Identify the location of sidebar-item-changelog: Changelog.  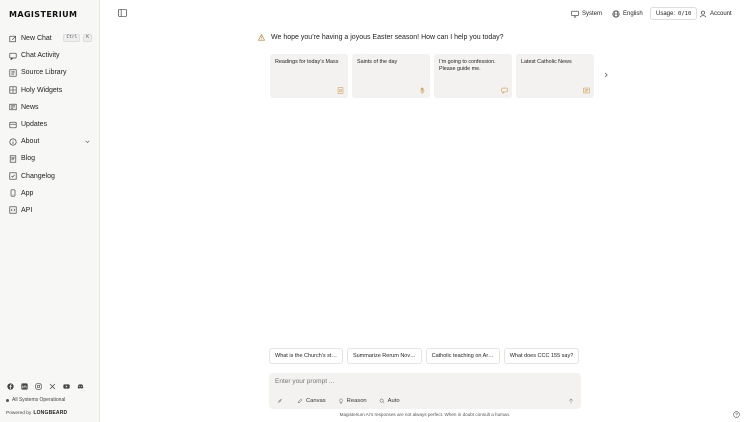
(50, 176).